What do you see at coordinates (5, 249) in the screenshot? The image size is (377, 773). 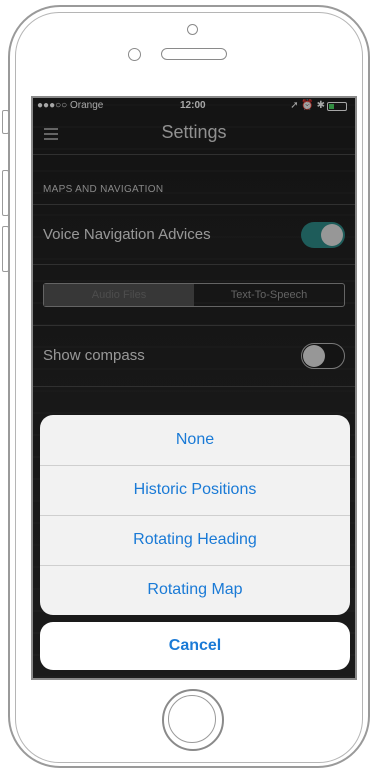 I see `volume-down-button` at bounding box center [5, 249].